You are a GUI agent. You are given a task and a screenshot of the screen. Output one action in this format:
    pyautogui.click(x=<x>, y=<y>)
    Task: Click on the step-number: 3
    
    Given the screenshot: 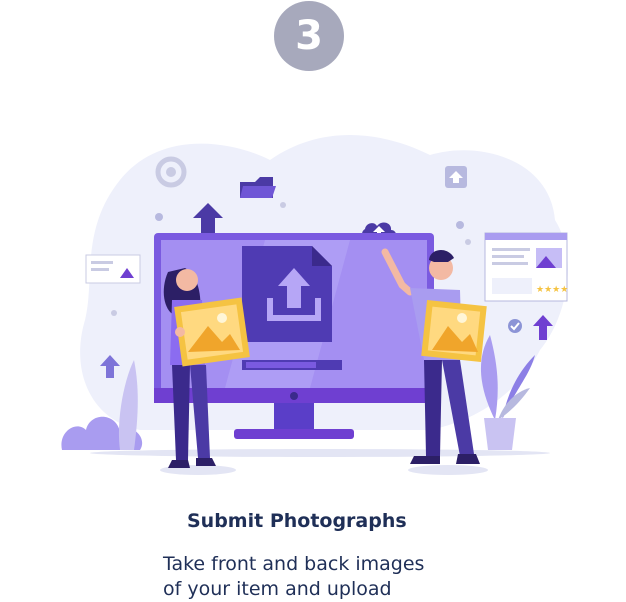 What is the action you would take?
    pyautogui.click(x=309, y=36)
    